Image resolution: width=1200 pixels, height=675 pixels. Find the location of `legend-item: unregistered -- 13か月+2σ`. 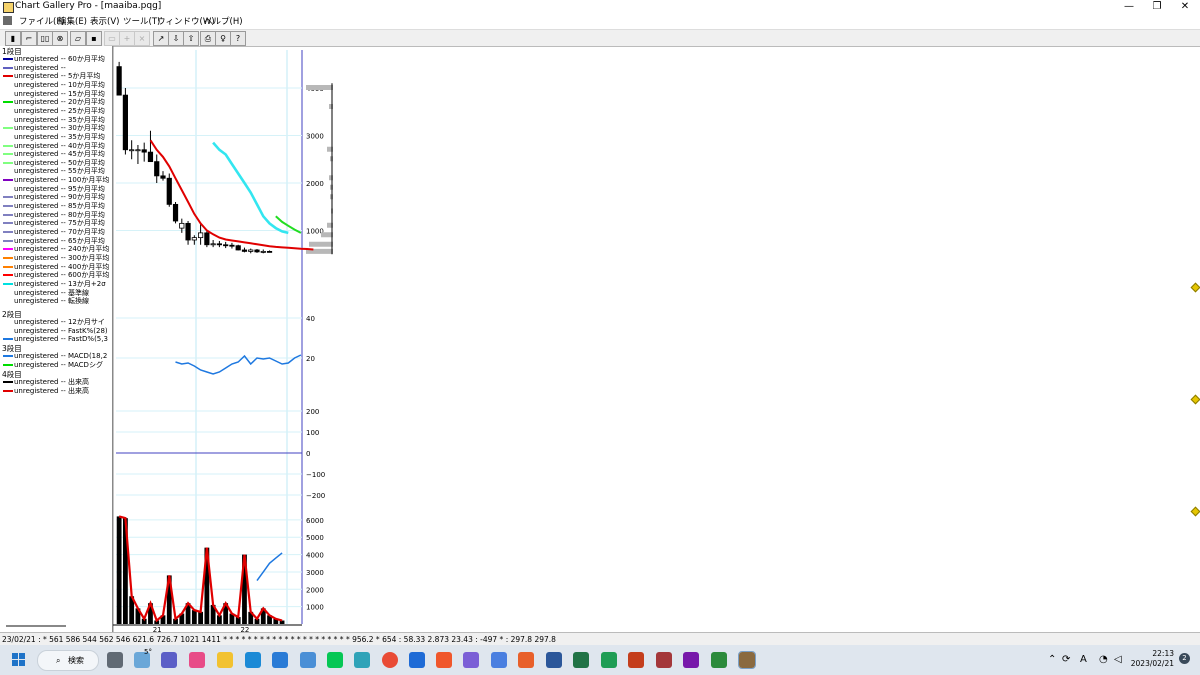

legend-item: unregistered -- 13か月+2σ is located at coordinates (56, 284).